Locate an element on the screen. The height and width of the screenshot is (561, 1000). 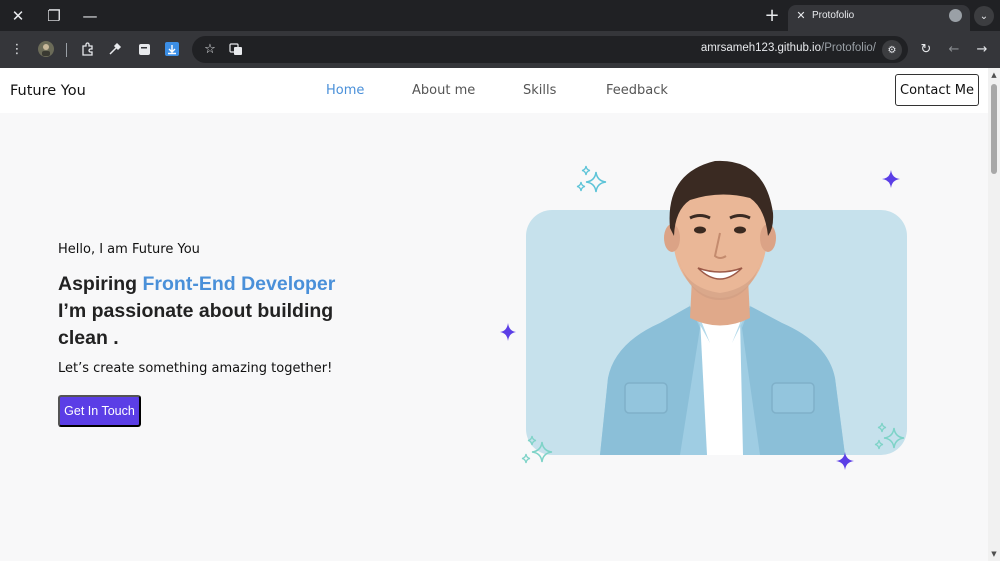
headline-prefix: Aspiring is located at coordinates (100, 284).